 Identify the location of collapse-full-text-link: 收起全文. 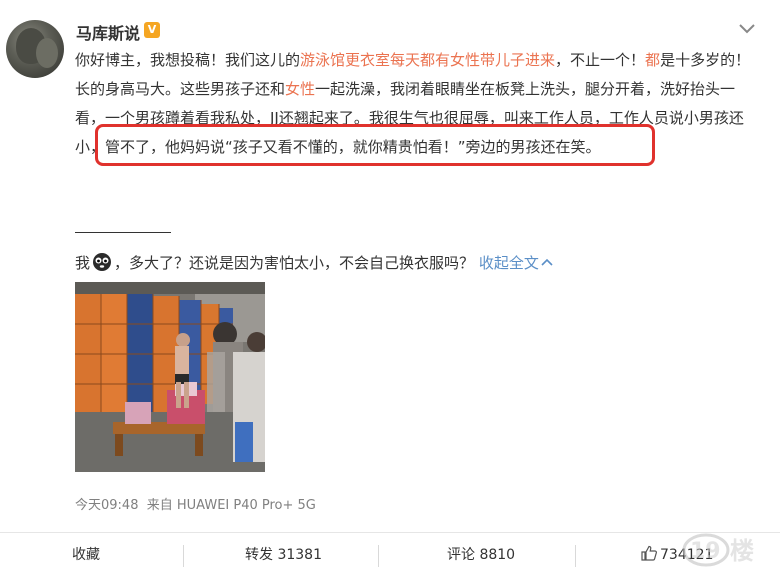
(516, 263).